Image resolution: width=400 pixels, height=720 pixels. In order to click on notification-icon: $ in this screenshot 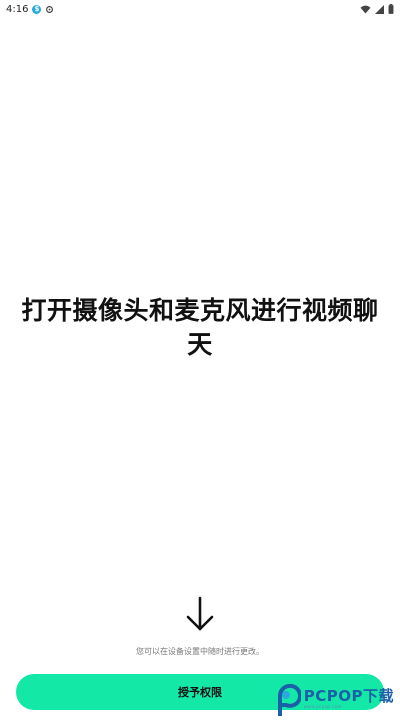, I will do `click(37, 9)`.